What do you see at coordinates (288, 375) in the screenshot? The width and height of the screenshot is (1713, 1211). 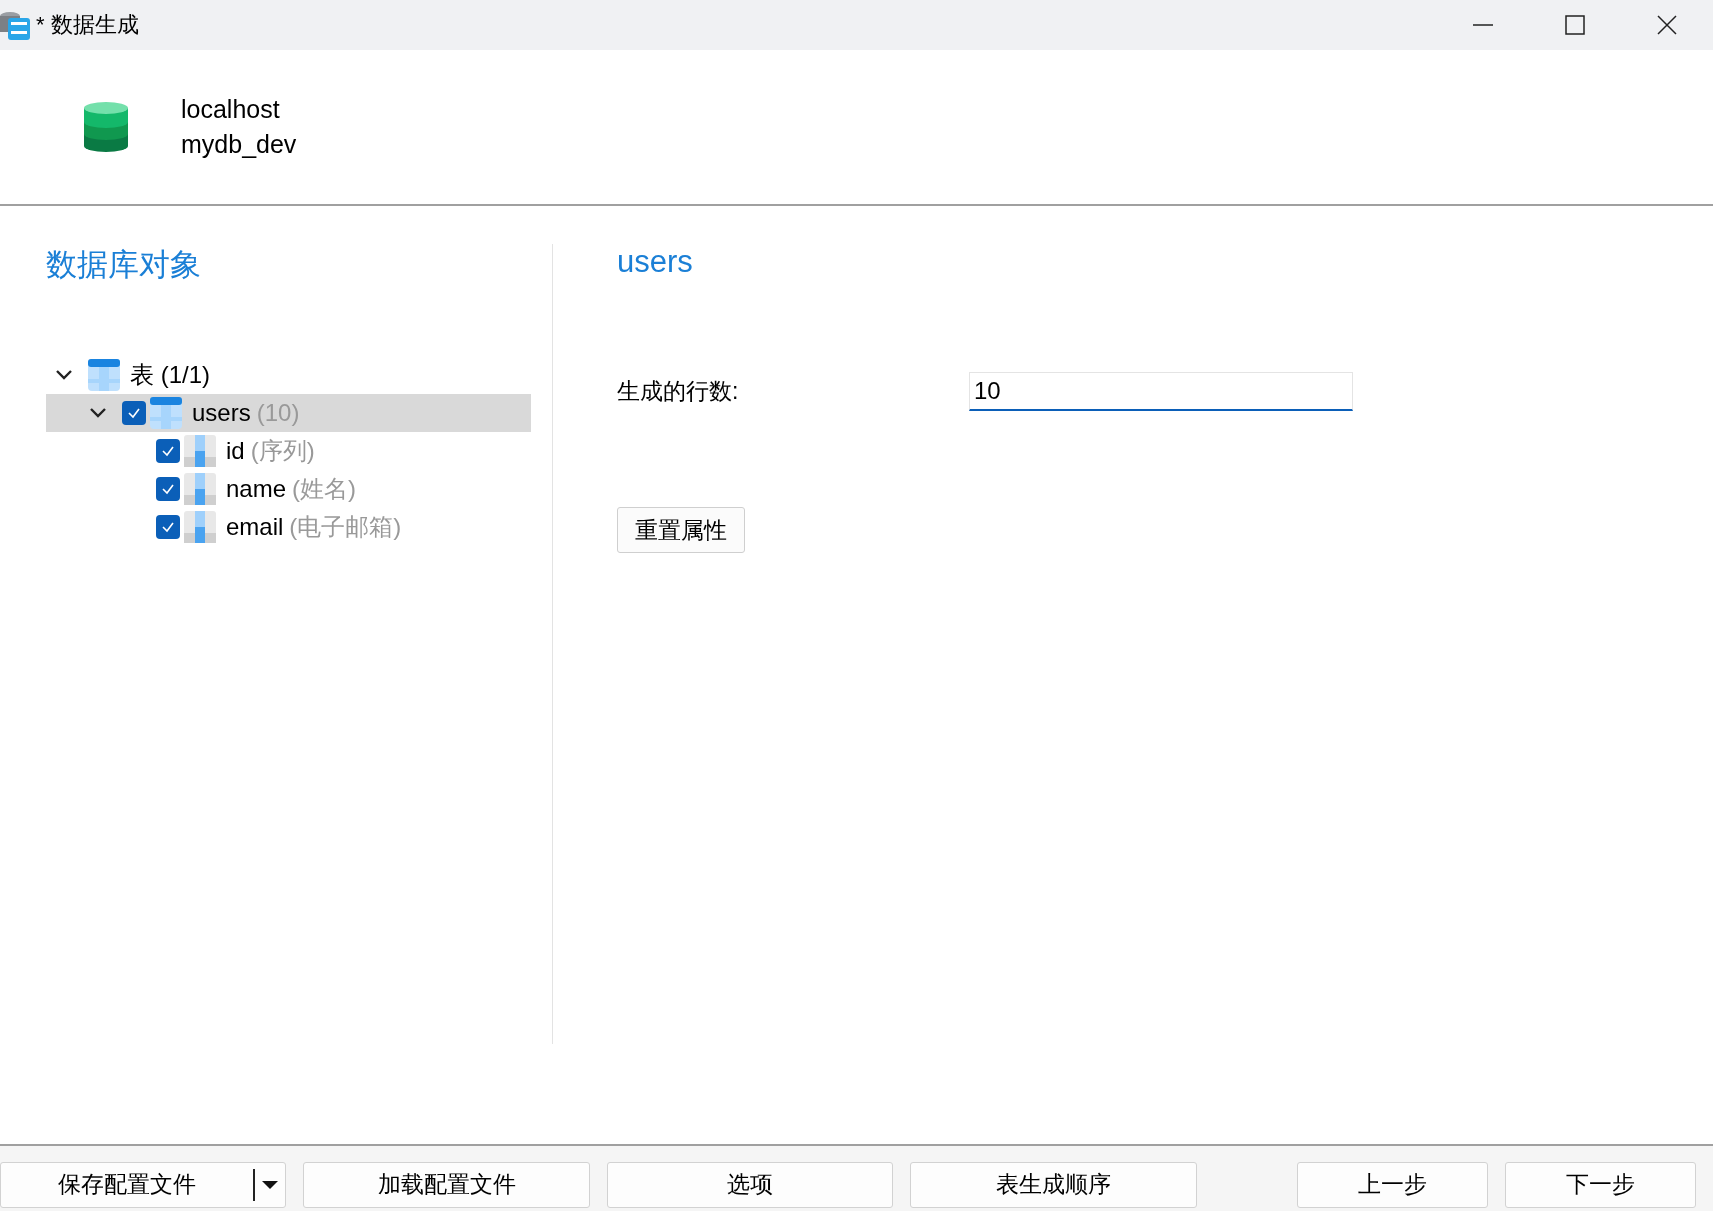 I see `tree-row: 表 (1/1)` at bounding box center [288, 375].